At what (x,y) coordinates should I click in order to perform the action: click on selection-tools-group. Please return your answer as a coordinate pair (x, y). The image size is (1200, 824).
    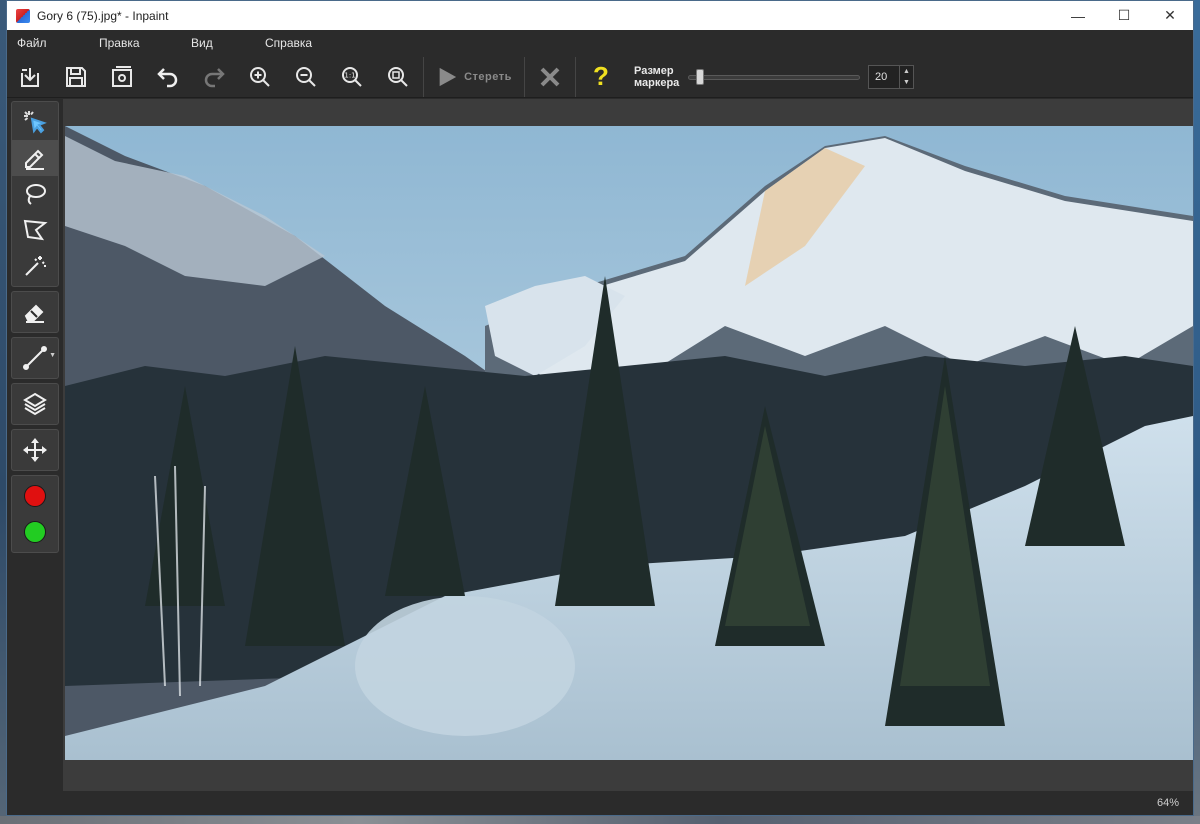
    Looking at the image, I should click on (35, 194).